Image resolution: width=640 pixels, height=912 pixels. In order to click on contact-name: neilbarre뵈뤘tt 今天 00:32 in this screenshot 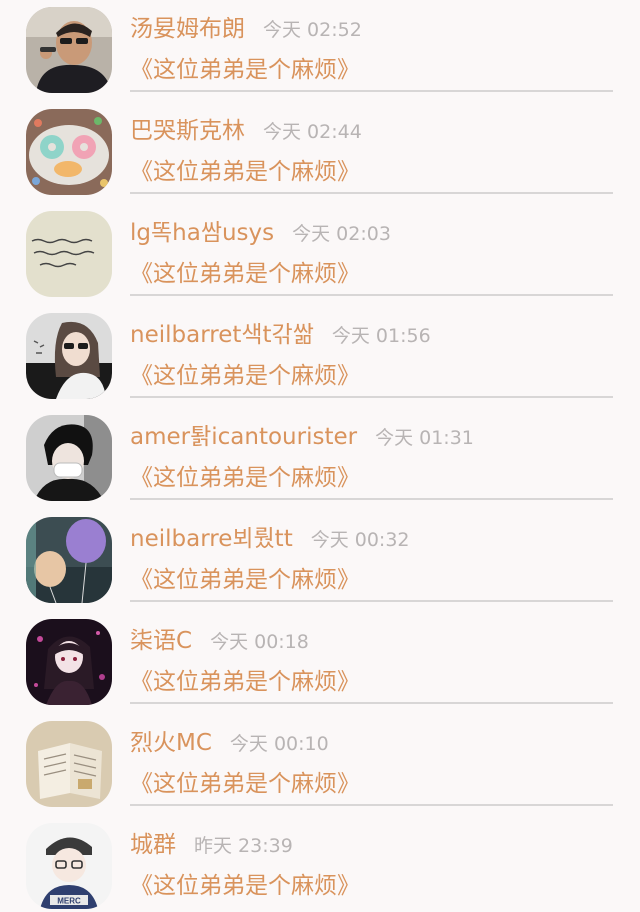, I will do `click(270, 539)`.